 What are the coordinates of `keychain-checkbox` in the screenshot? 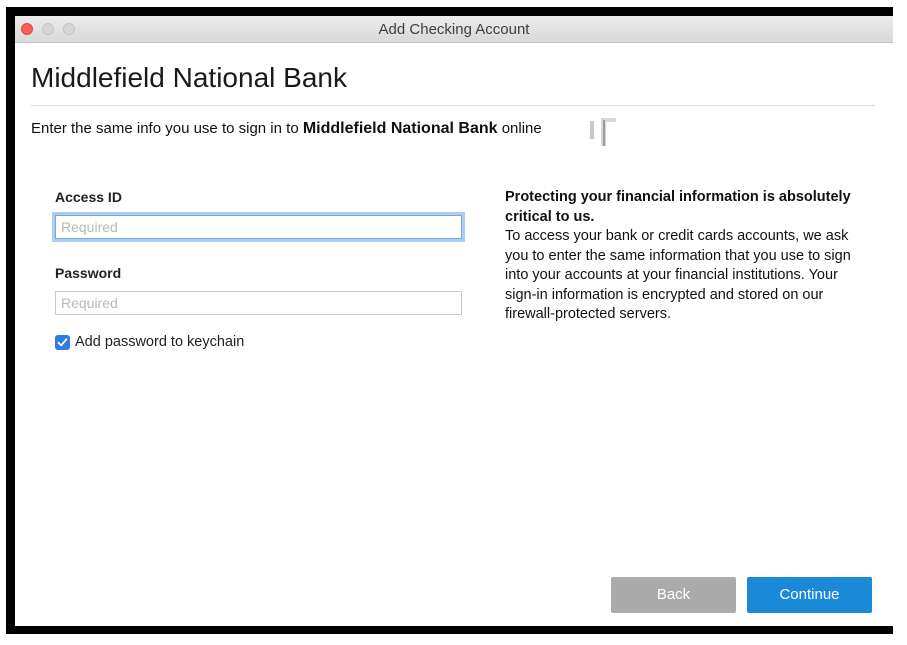 It's located at (62, 342).